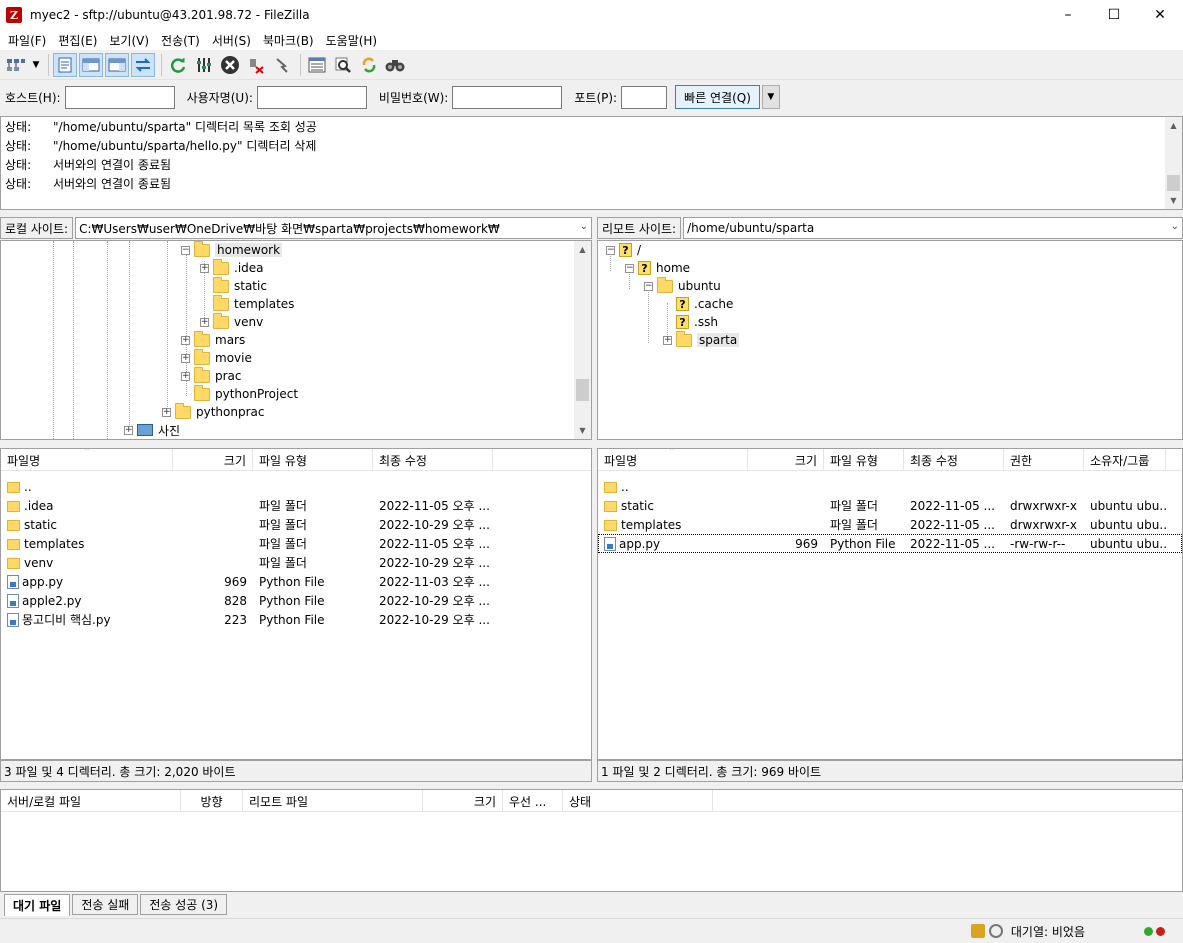 This screenshot has height=943, width=1183. Describe the element at coordinates (117, 64) in the screenshot. I see `toggle-remote-tree-icon` at that location.